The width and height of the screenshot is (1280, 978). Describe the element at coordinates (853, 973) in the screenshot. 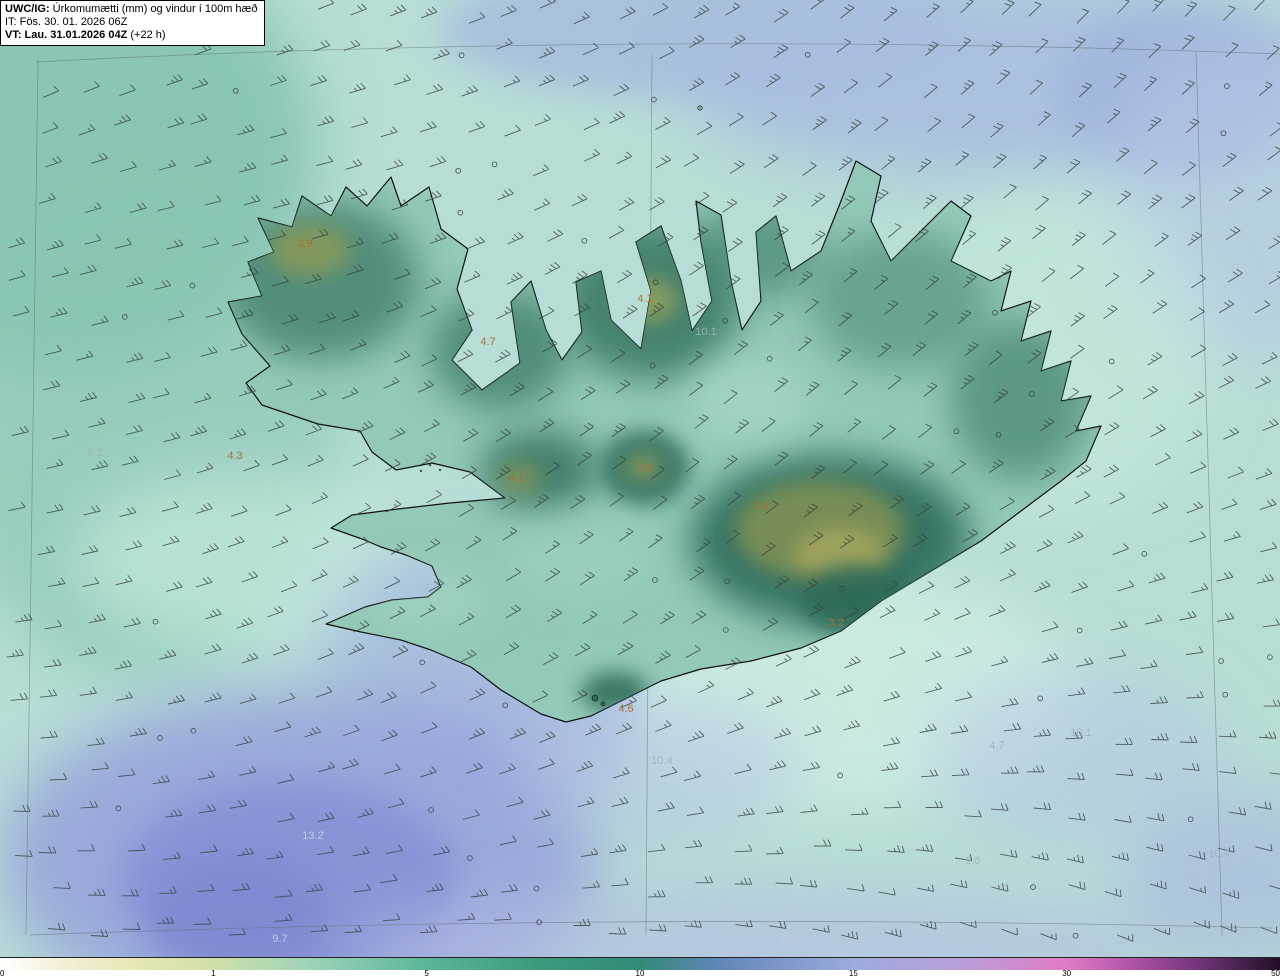

I see `colorbar-tick: 15` at that location.